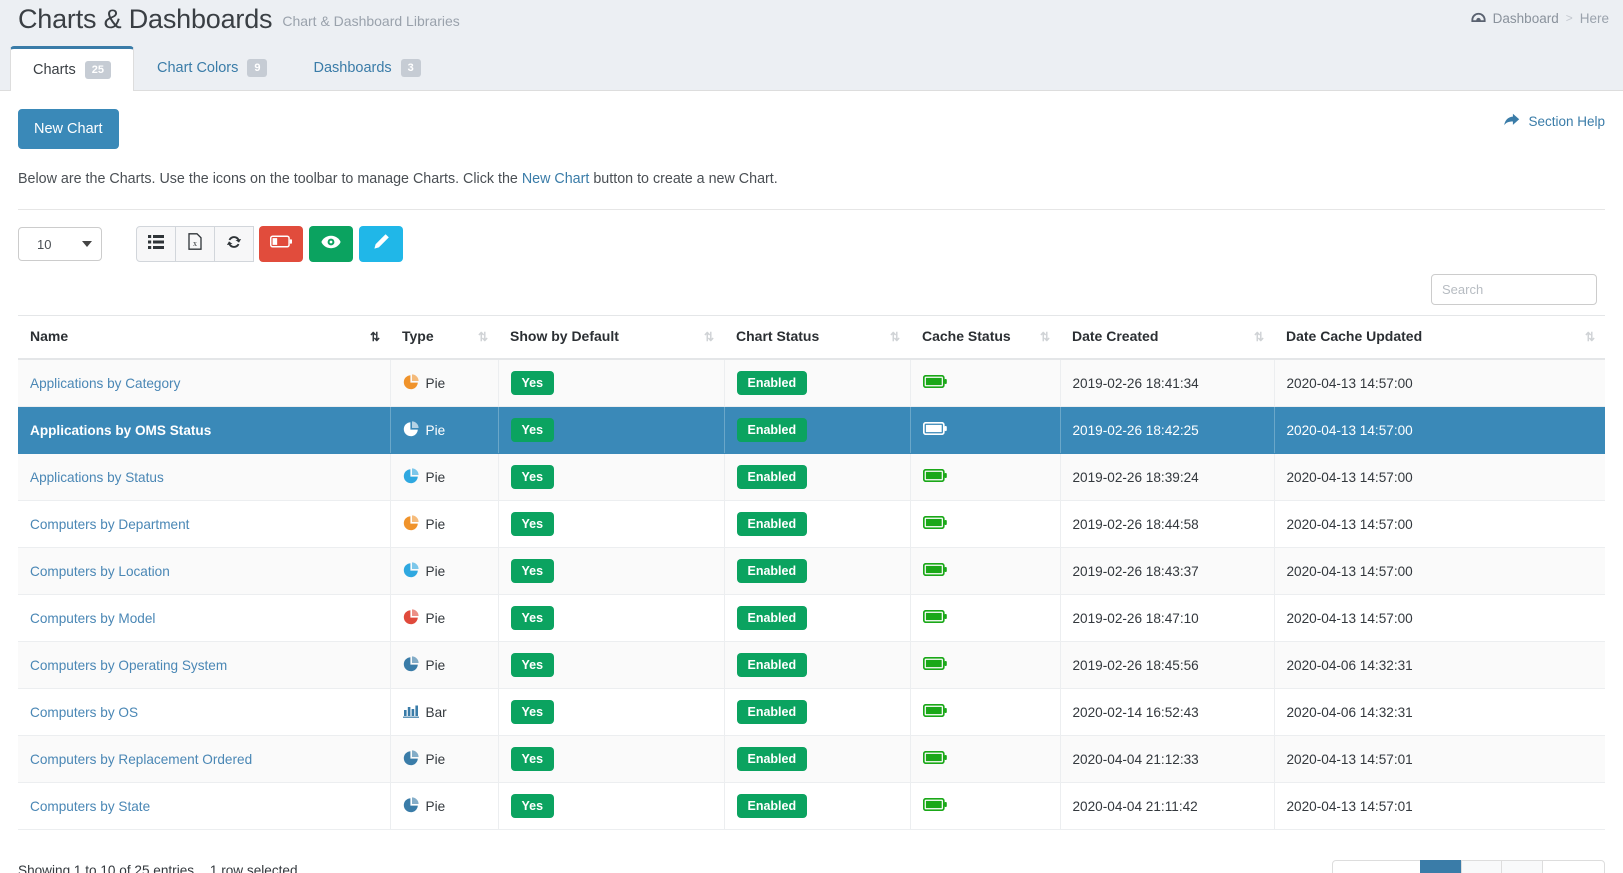 The image size is (1623, 873). Describe the element at coordinates (128, 665) in the screenshot. I see `chart-name-link: Computers by Operating System` at that location.